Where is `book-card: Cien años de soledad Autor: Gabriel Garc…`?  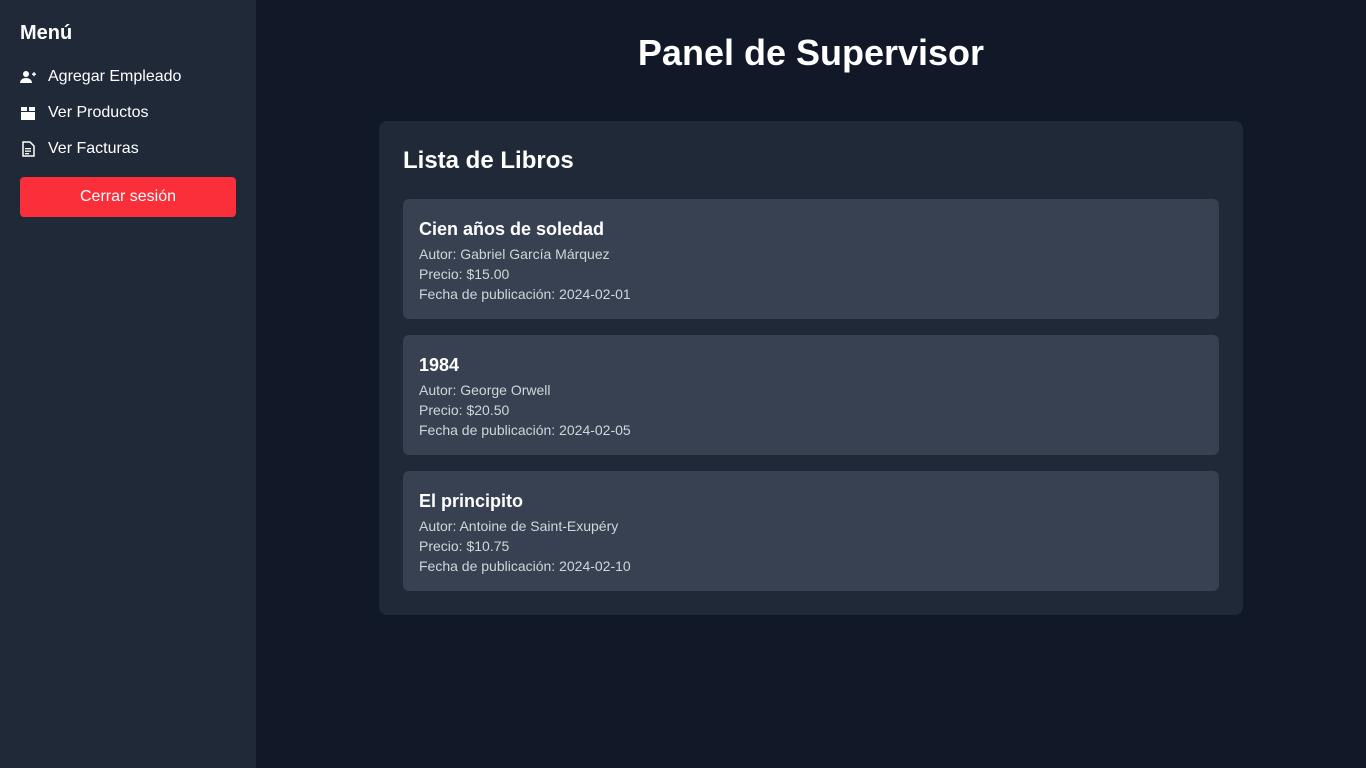
book-card: Cien años de soledad Autor: Gabriel Garc… is located at coordinates (811, 259).